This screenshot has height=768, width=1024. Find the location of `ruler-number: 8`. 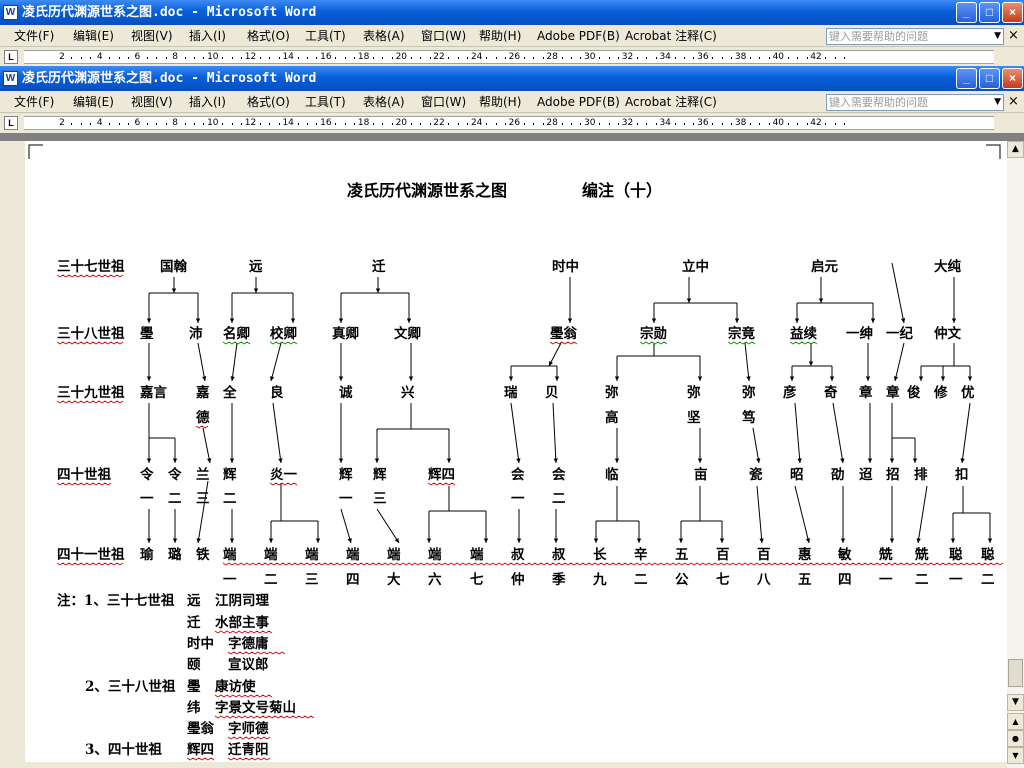

ruler-number: 8 is located at coordinates (175, 123).